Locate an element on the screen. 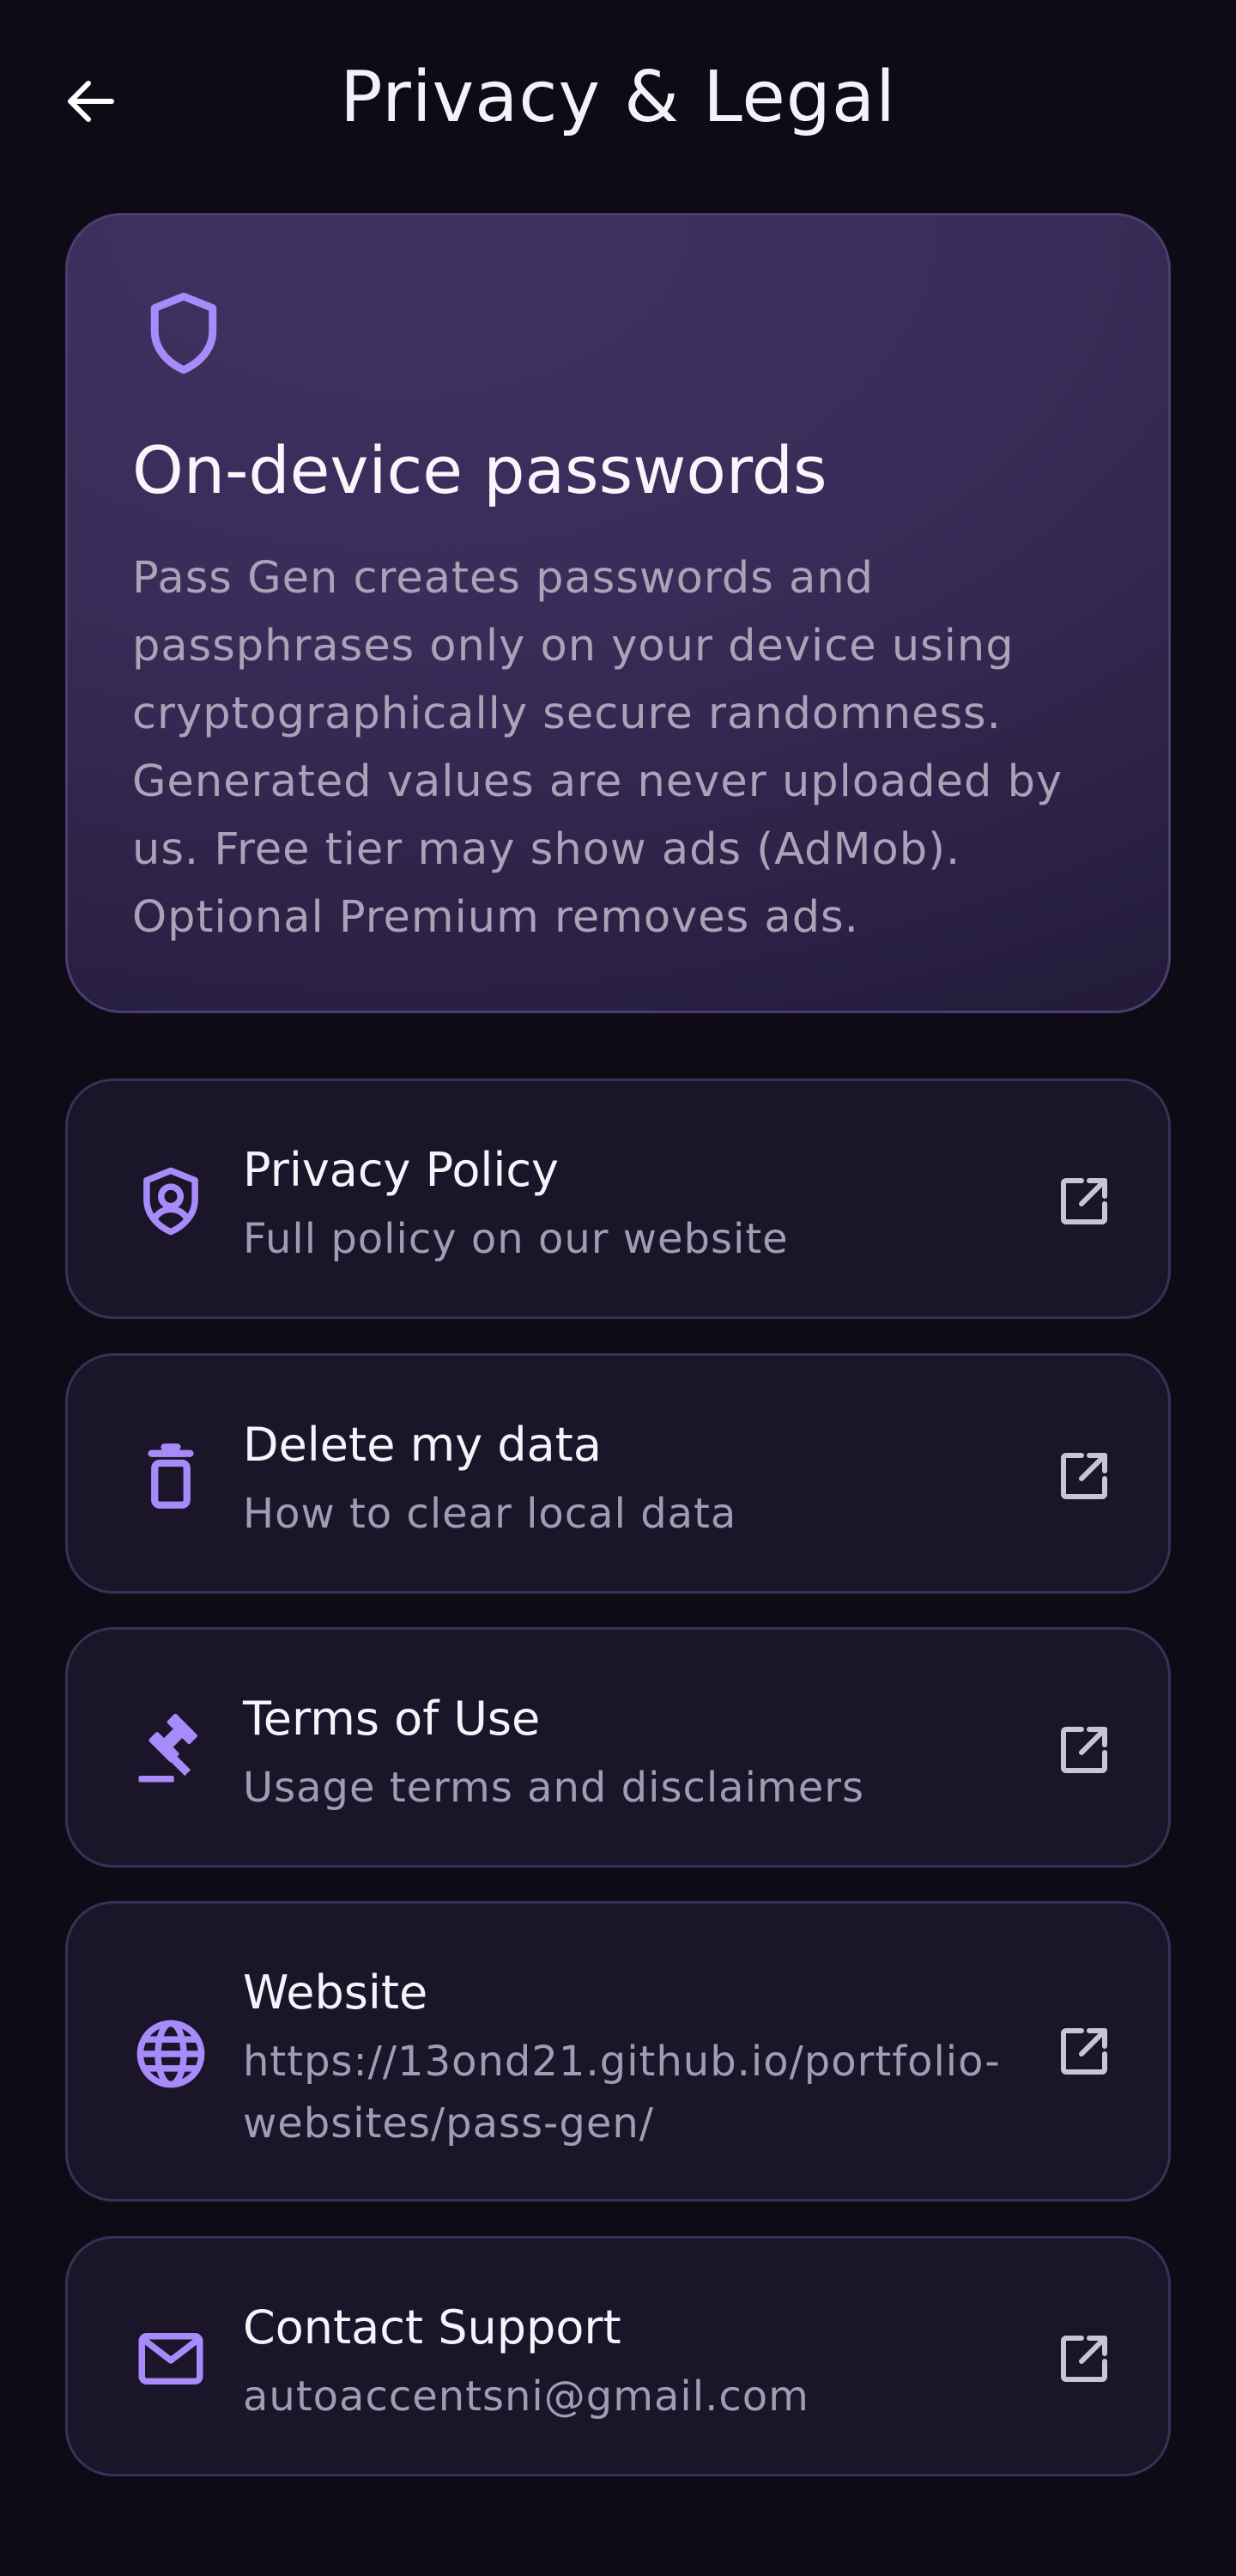 Image resolution: width=1236 pixels, height=2576 pixels. app-header: Privacy & Legal is located at coordinates (618, 98).